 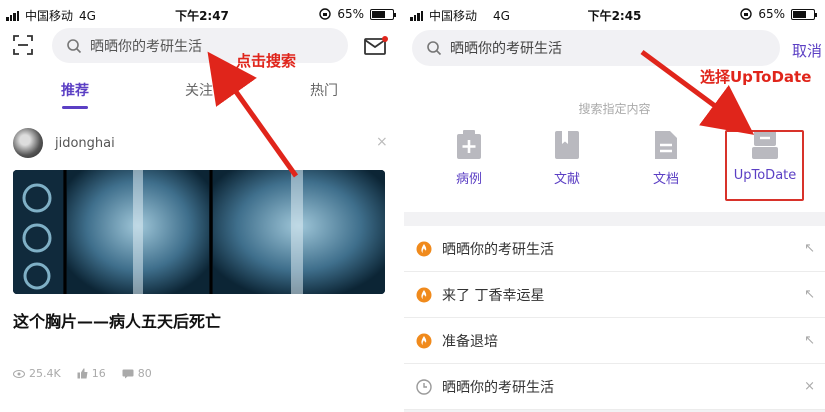 I want to click on tab-following: 关注, so click(x=199, y=90).